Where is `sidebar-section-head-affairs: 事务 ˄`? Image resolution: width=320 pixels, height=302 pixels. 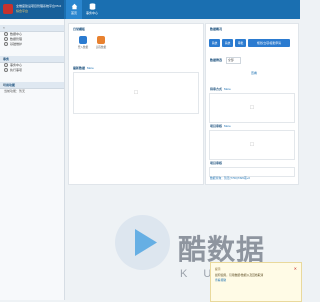 sidebar-section-head-affairs: 事务 ˄ is located at coordinates (32, 59).